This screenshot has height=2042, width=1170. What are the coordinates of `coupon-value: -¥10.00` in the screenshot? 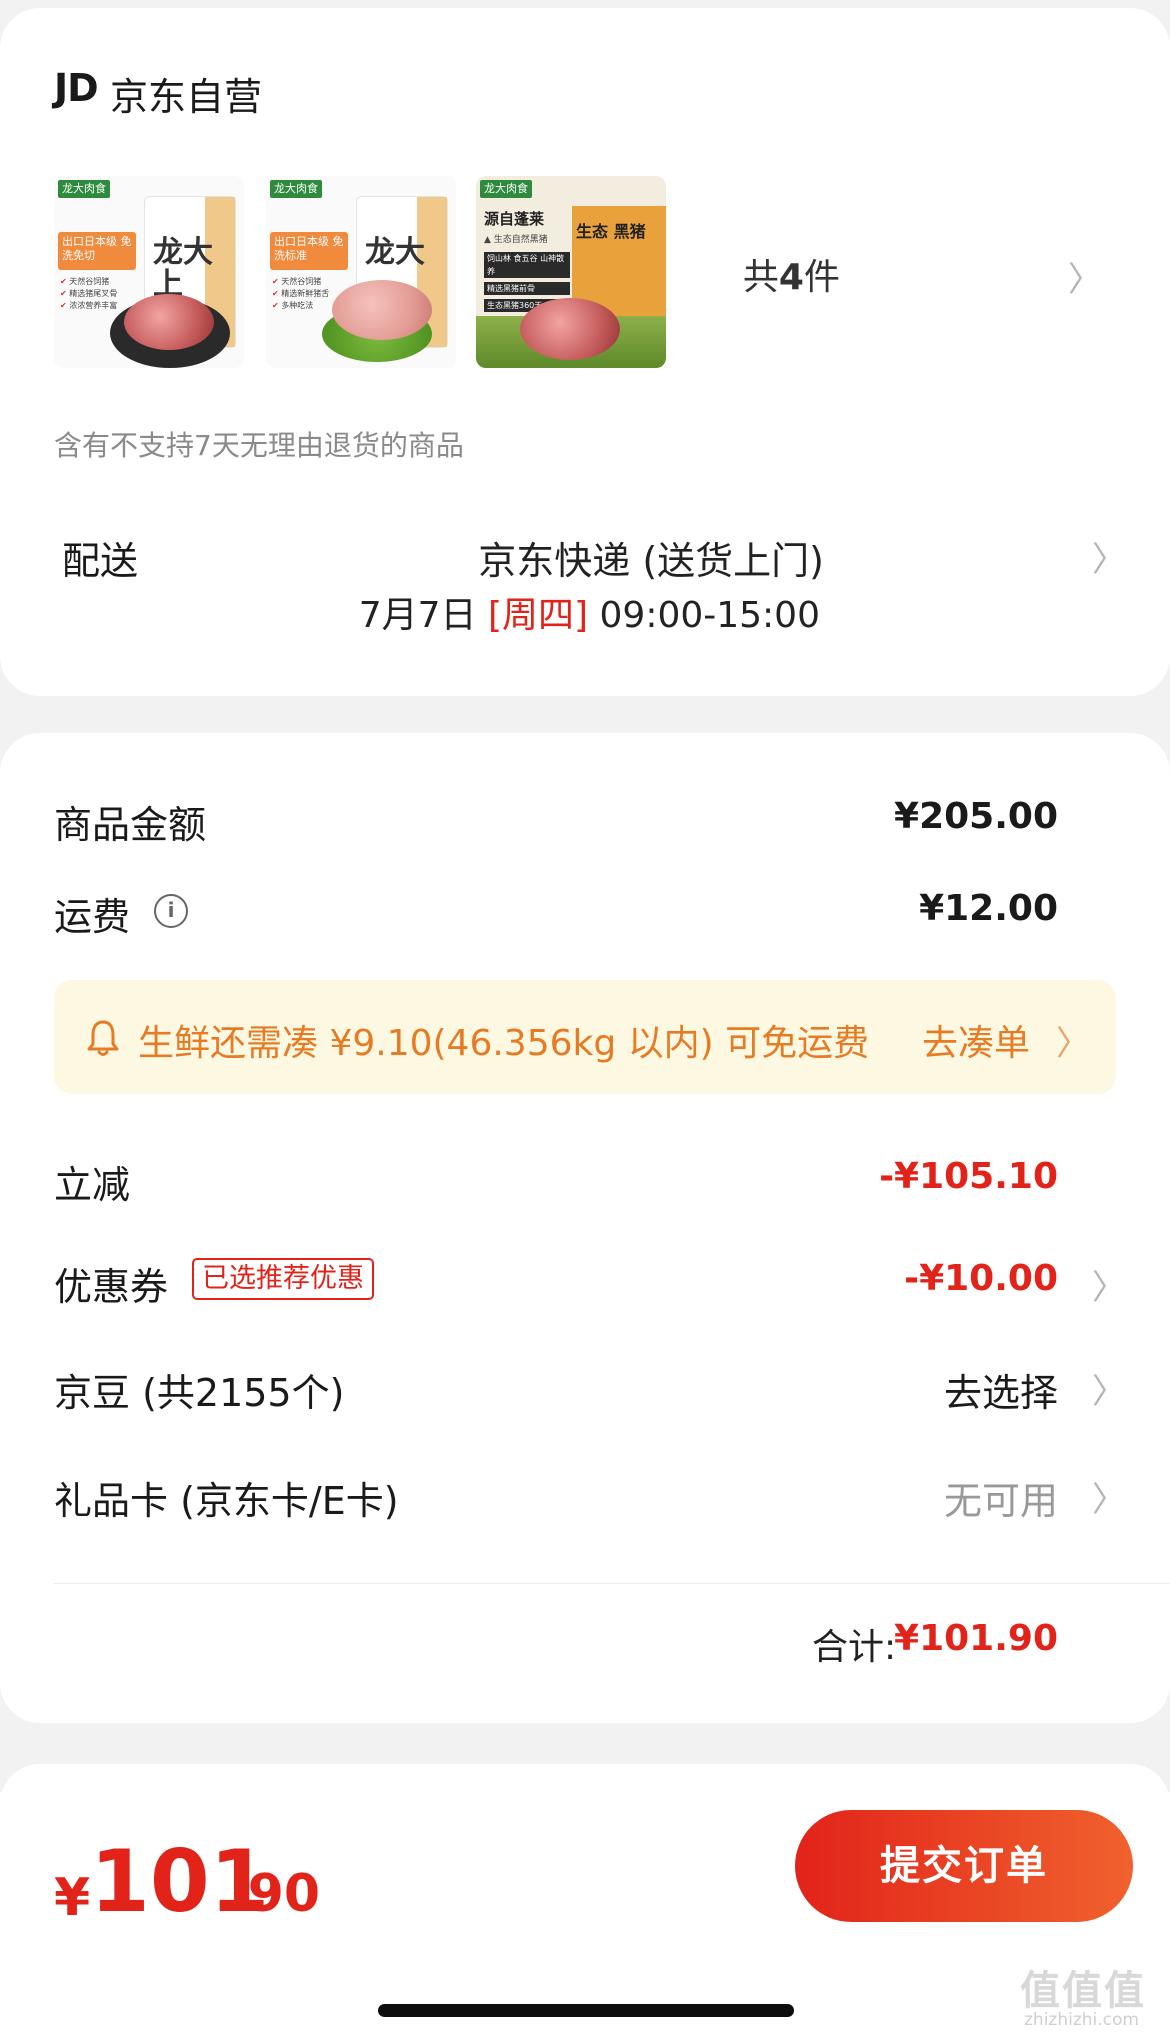 It's located at (981, 1278).